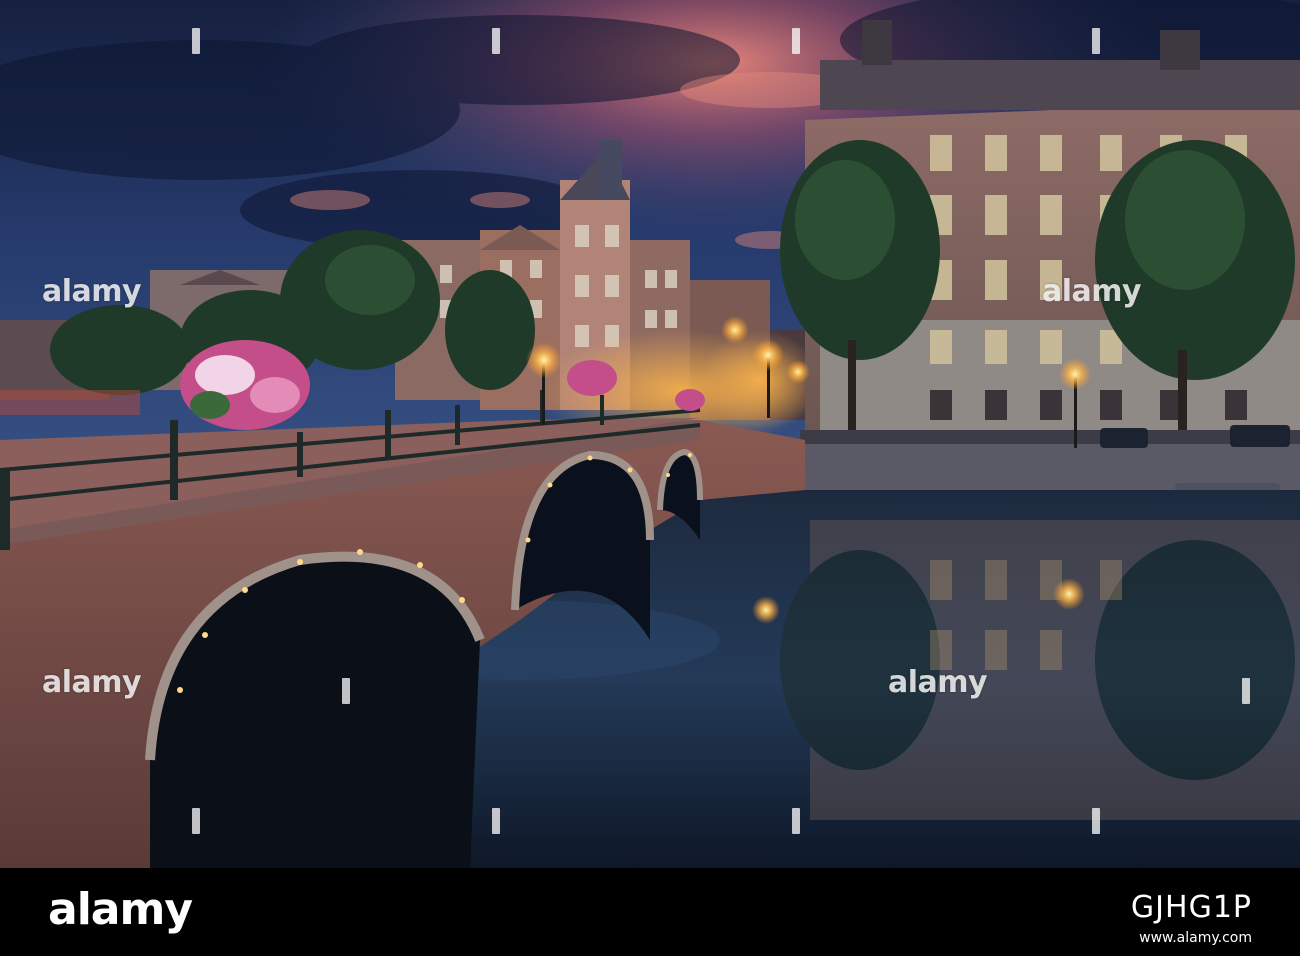 This screenshot has height=956, width=1300. Describe the element at coordinates (120, 909) in the screenshot. I see `footer-brand-logo: alamy` at that location.